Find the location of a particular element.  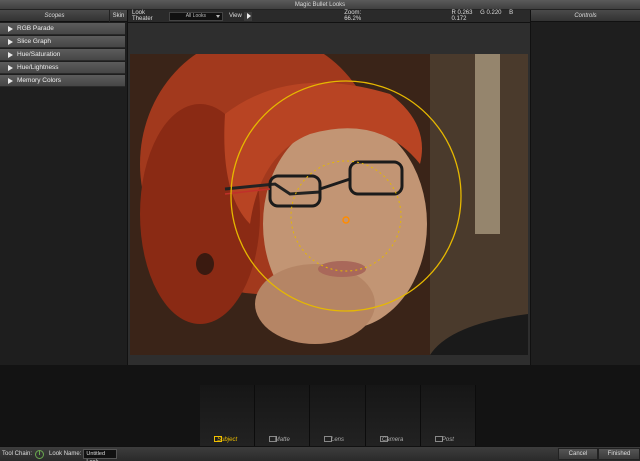

looks-dropdown: All Looks is located at coordinates (195, 16).